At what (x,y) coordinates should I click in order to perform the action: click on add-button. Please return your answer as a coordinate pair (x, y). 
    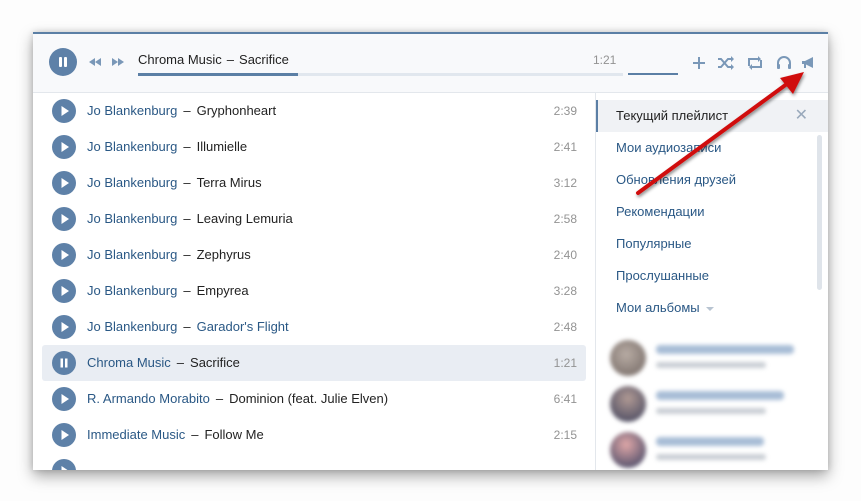
    Looking at the image, I should click on (699, 63).